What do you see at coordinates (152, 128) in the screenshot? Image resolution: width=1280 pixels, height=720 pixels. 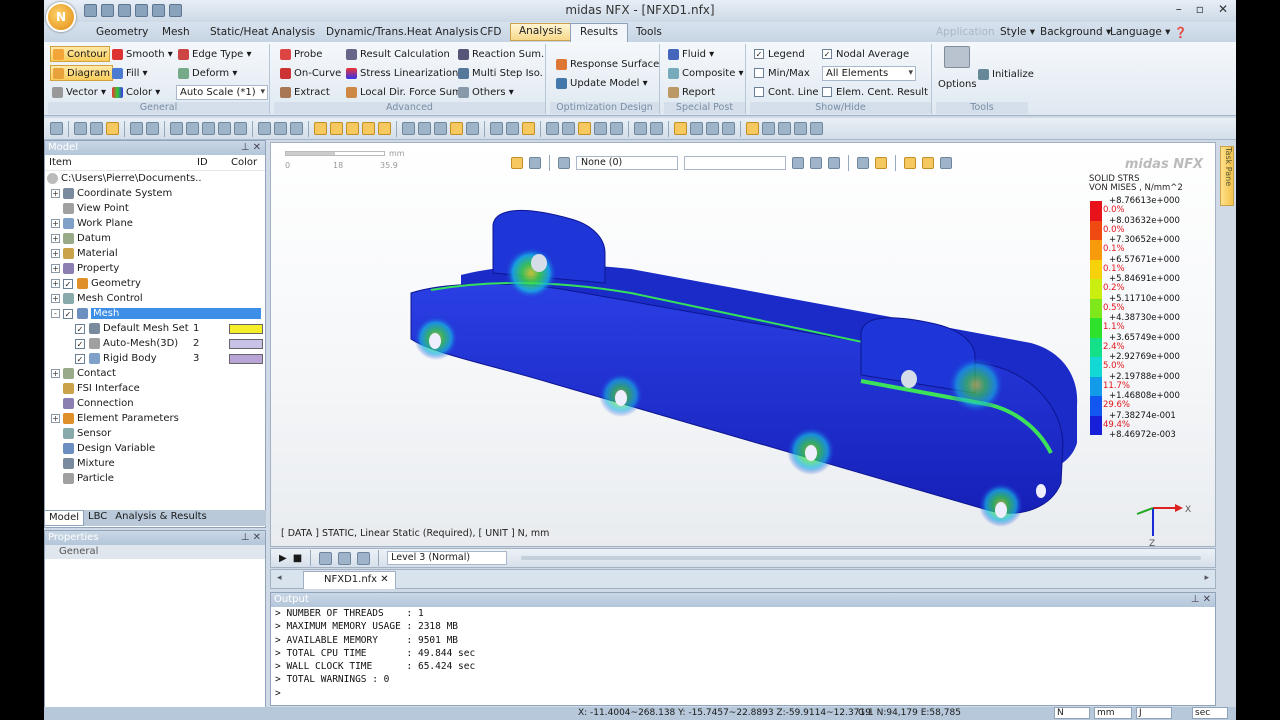 I see `zoom-window-icon` at bounding box center [152, 128].